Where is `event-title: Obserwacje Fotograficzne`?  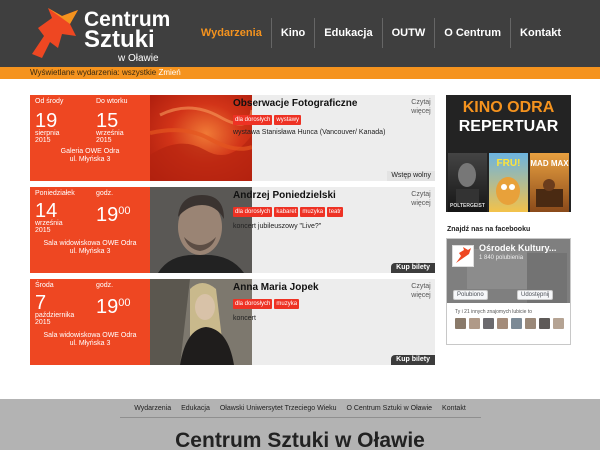
event-title: Obserwacje Fotograficzne is located at coordinates (295, 103).